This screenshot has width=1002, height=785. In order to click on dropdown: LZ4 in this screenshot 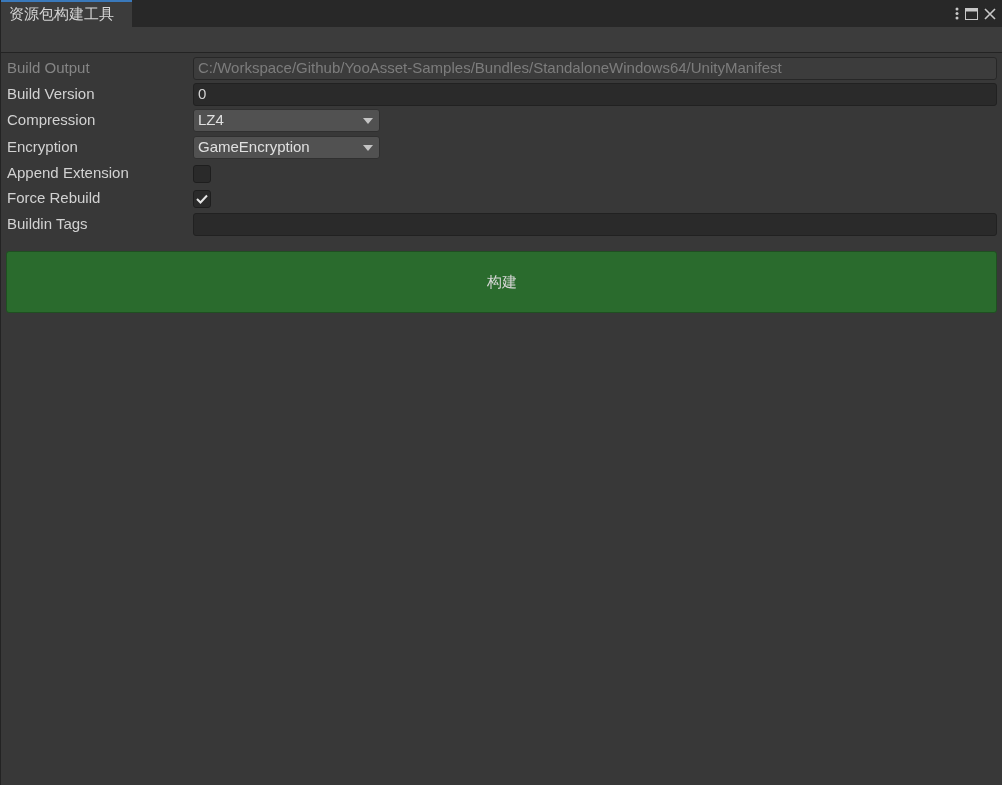, I will do `click(286, 120)`.